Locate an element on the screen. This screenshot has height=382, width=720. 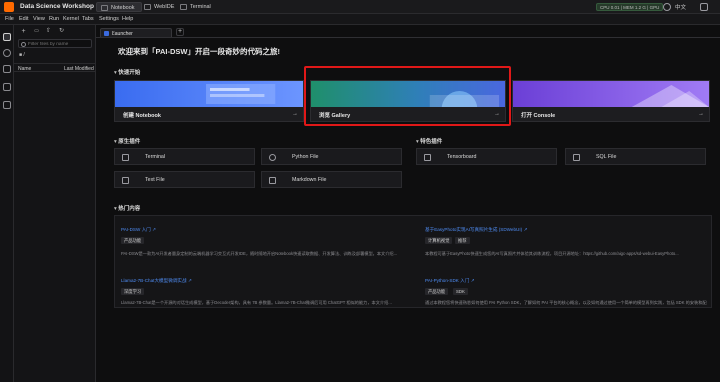
launcher-icon is located at coordinates (106, 33).